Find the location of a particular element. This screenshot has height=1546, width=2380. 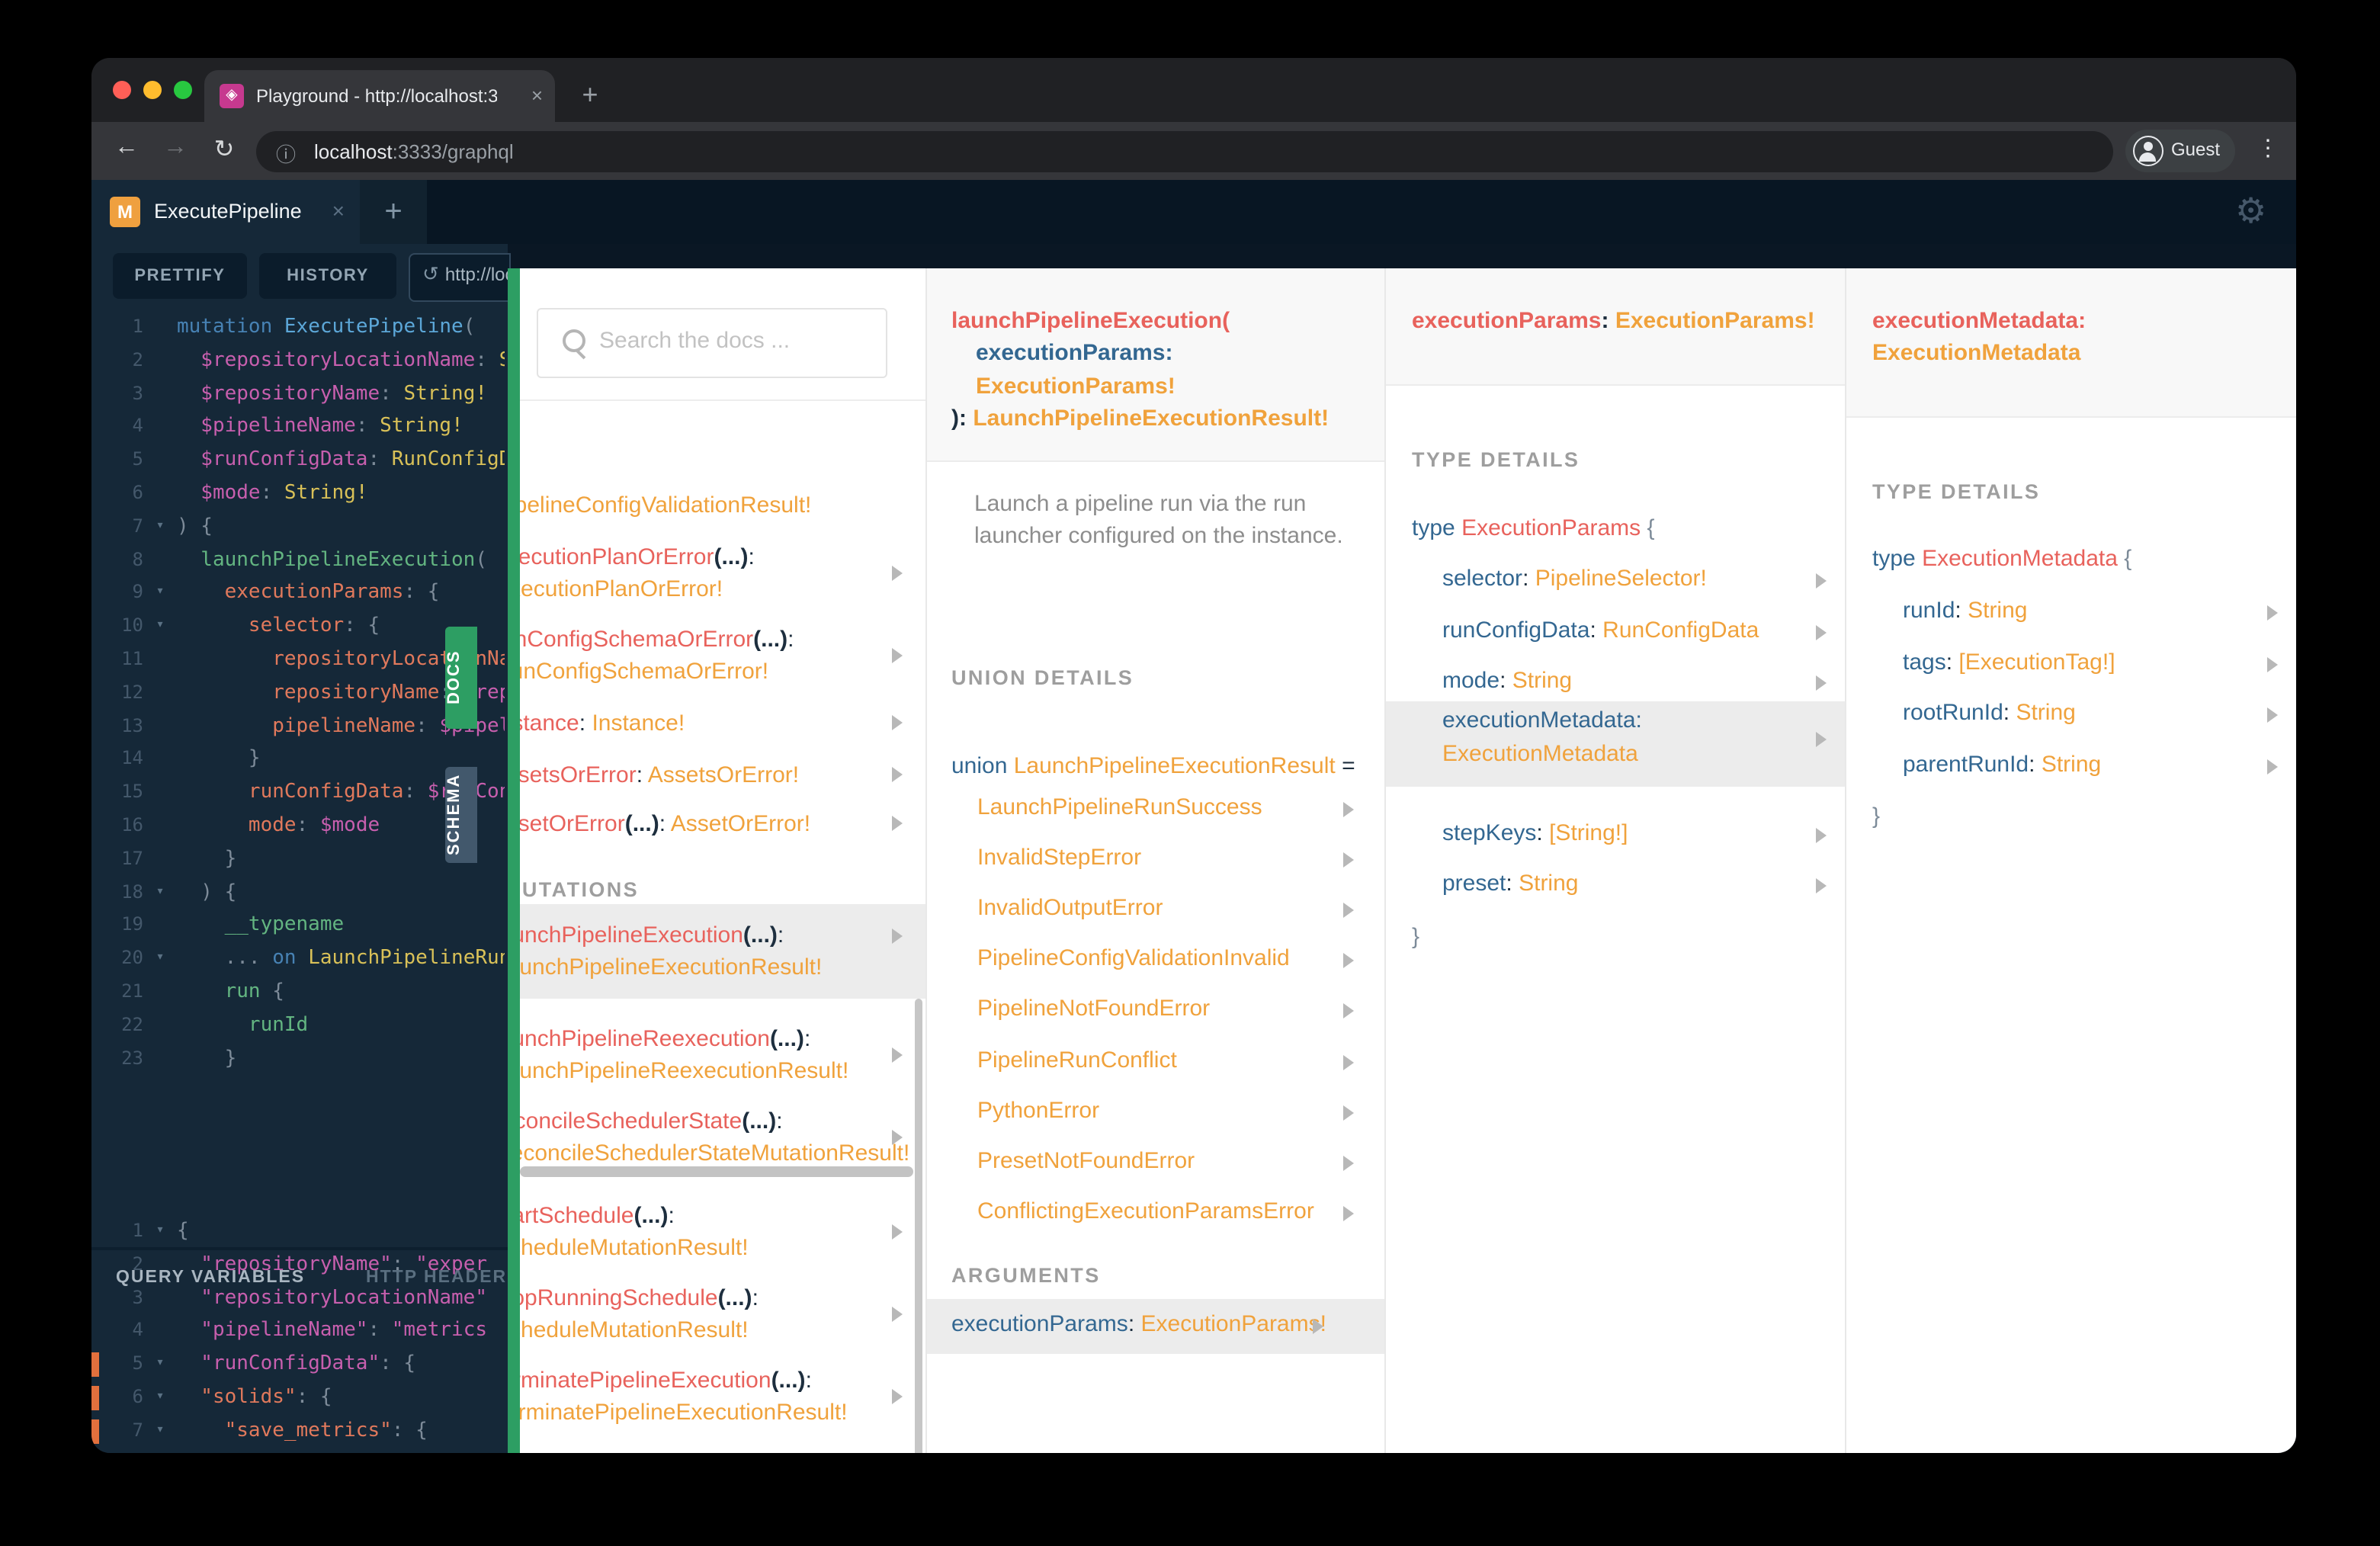

browser-menu-icon: ⋮ is located at coordinates (2268, 148).